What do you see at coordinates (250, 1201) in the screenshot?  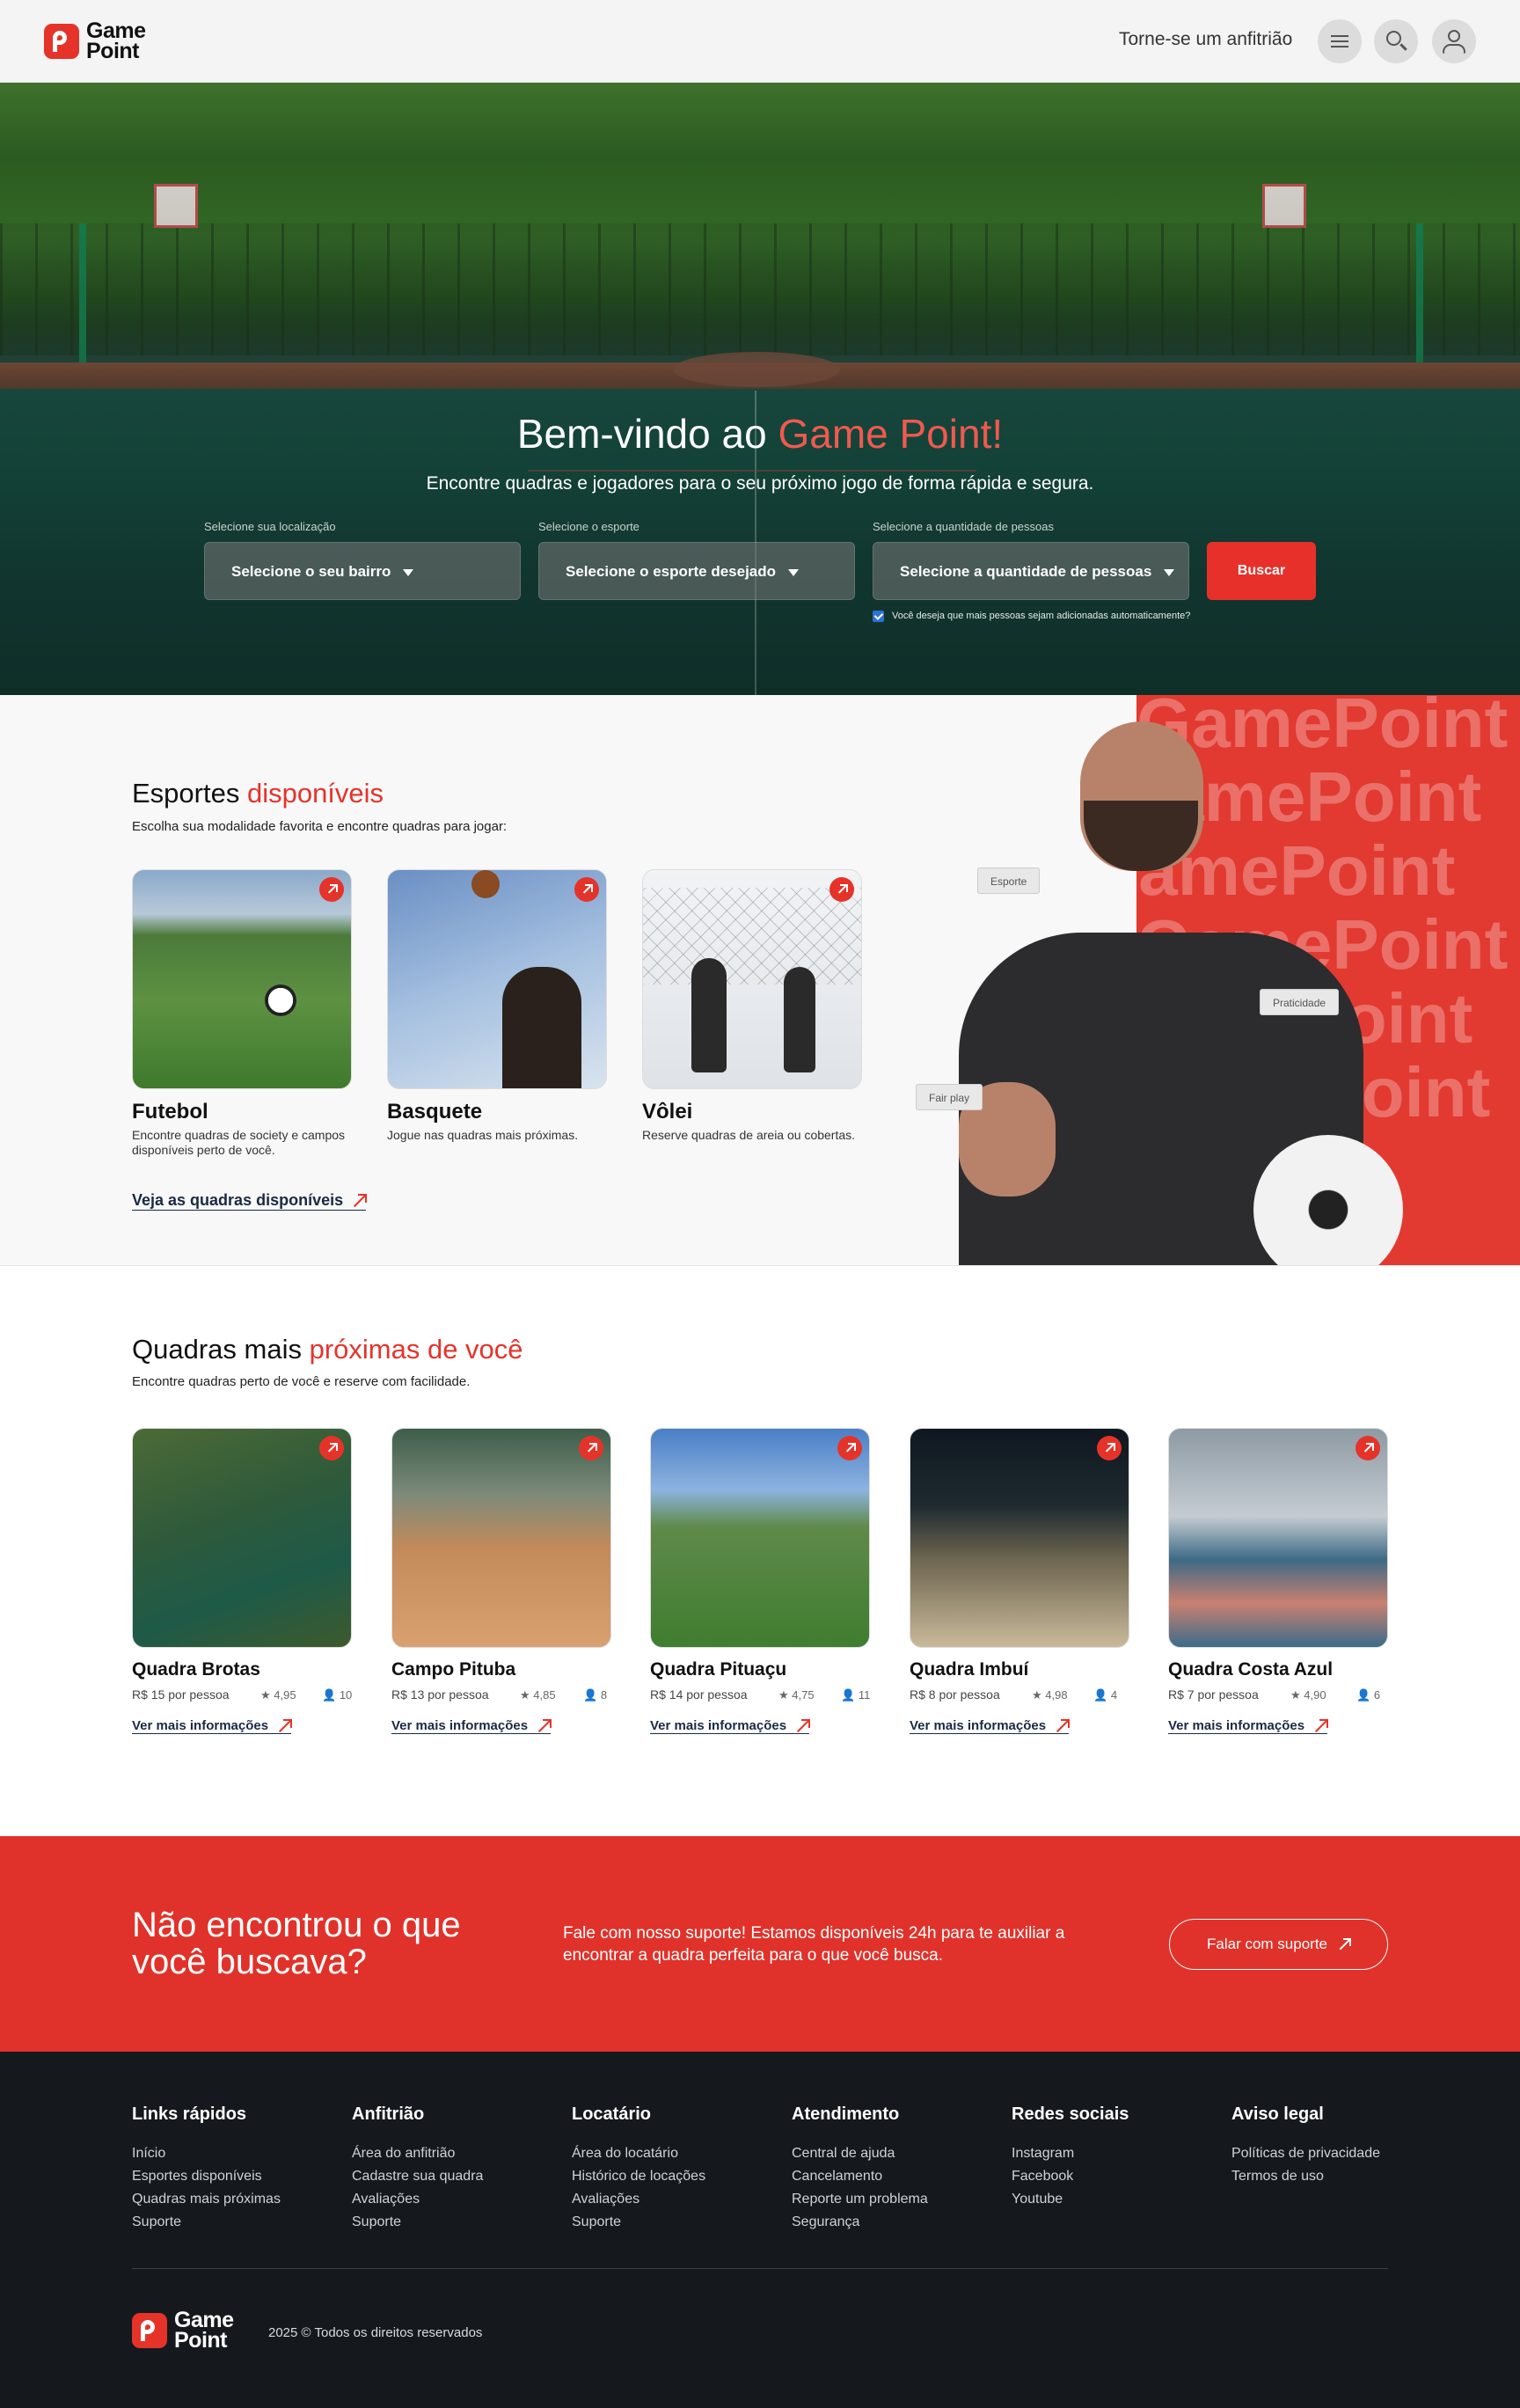 I see `see-courts-link: Veja as quadras disponíveis` at bounding box center [250, 1201].